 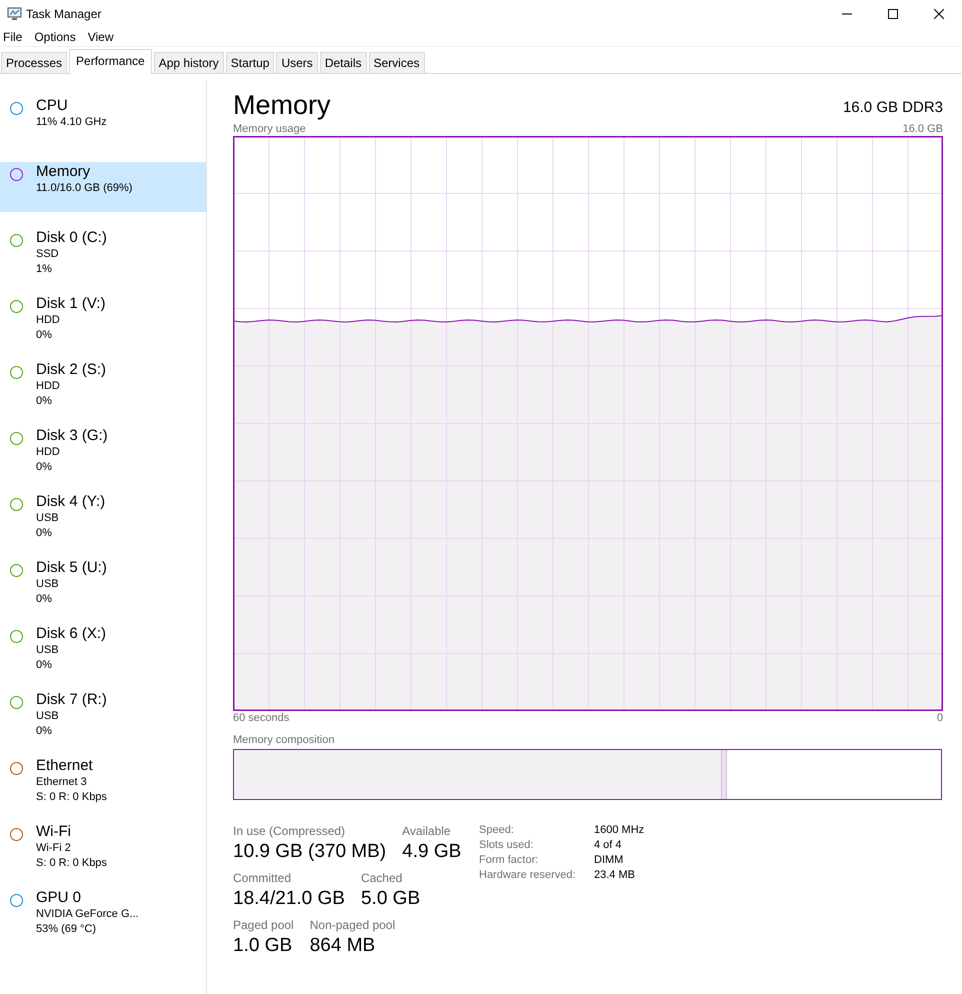 I want to click on composition-label: Memory composition, so click(x=283, y=740).